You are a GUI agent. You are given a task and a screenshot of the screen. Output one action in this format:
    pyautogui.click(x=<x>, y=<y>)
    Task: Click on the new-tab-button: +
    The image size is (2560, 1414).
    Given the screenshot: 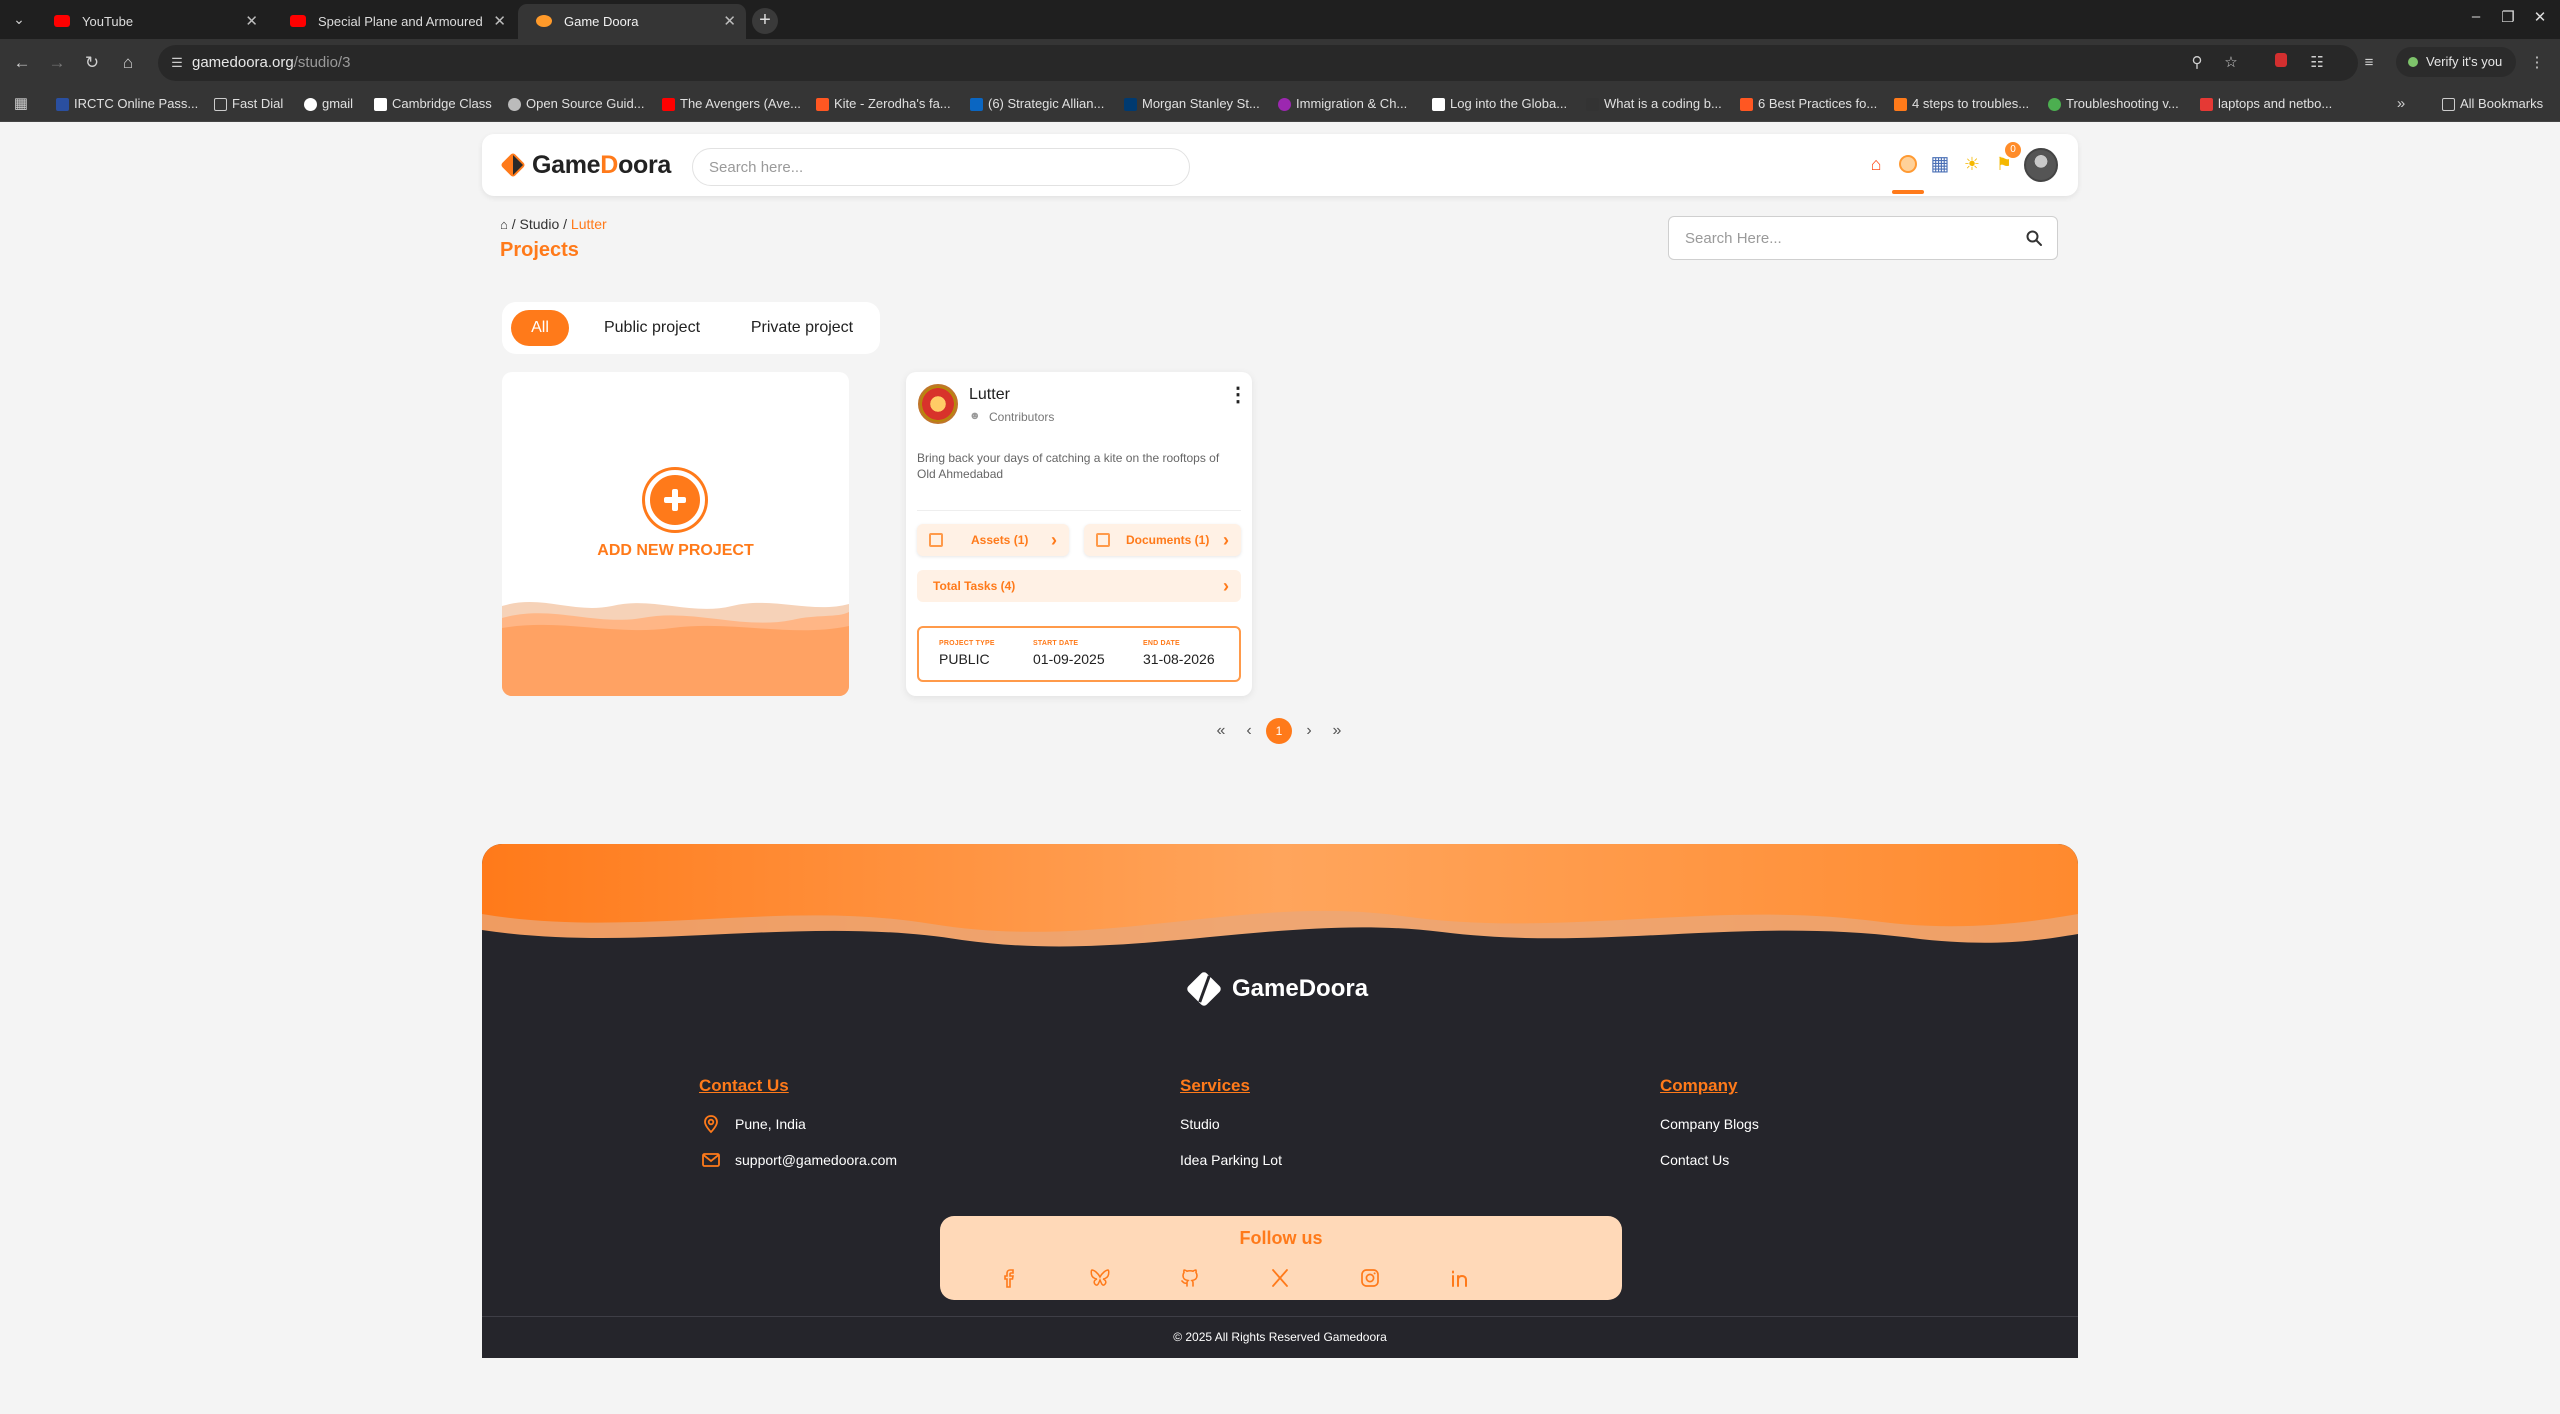 What is the action you would take?
    pyautogui.click(x=765, y=21)
    